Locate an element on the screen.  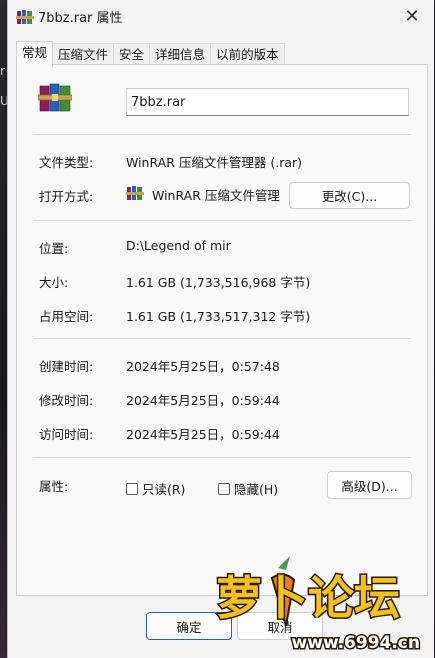
size-value: 1.61 GB (1,733,516,968 字节) is located at coordinates (218, 282).